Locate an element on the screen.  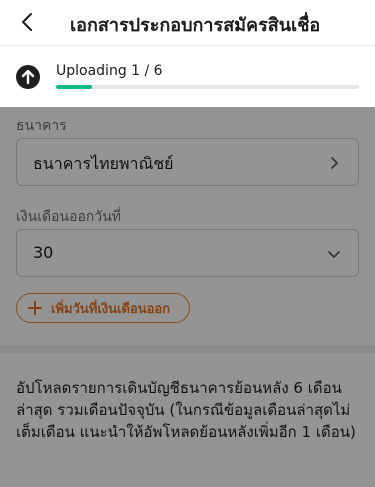
top-bar: เอกสารประกอบการสมัครสินเชื่อ is located at coordinates (187, 23).